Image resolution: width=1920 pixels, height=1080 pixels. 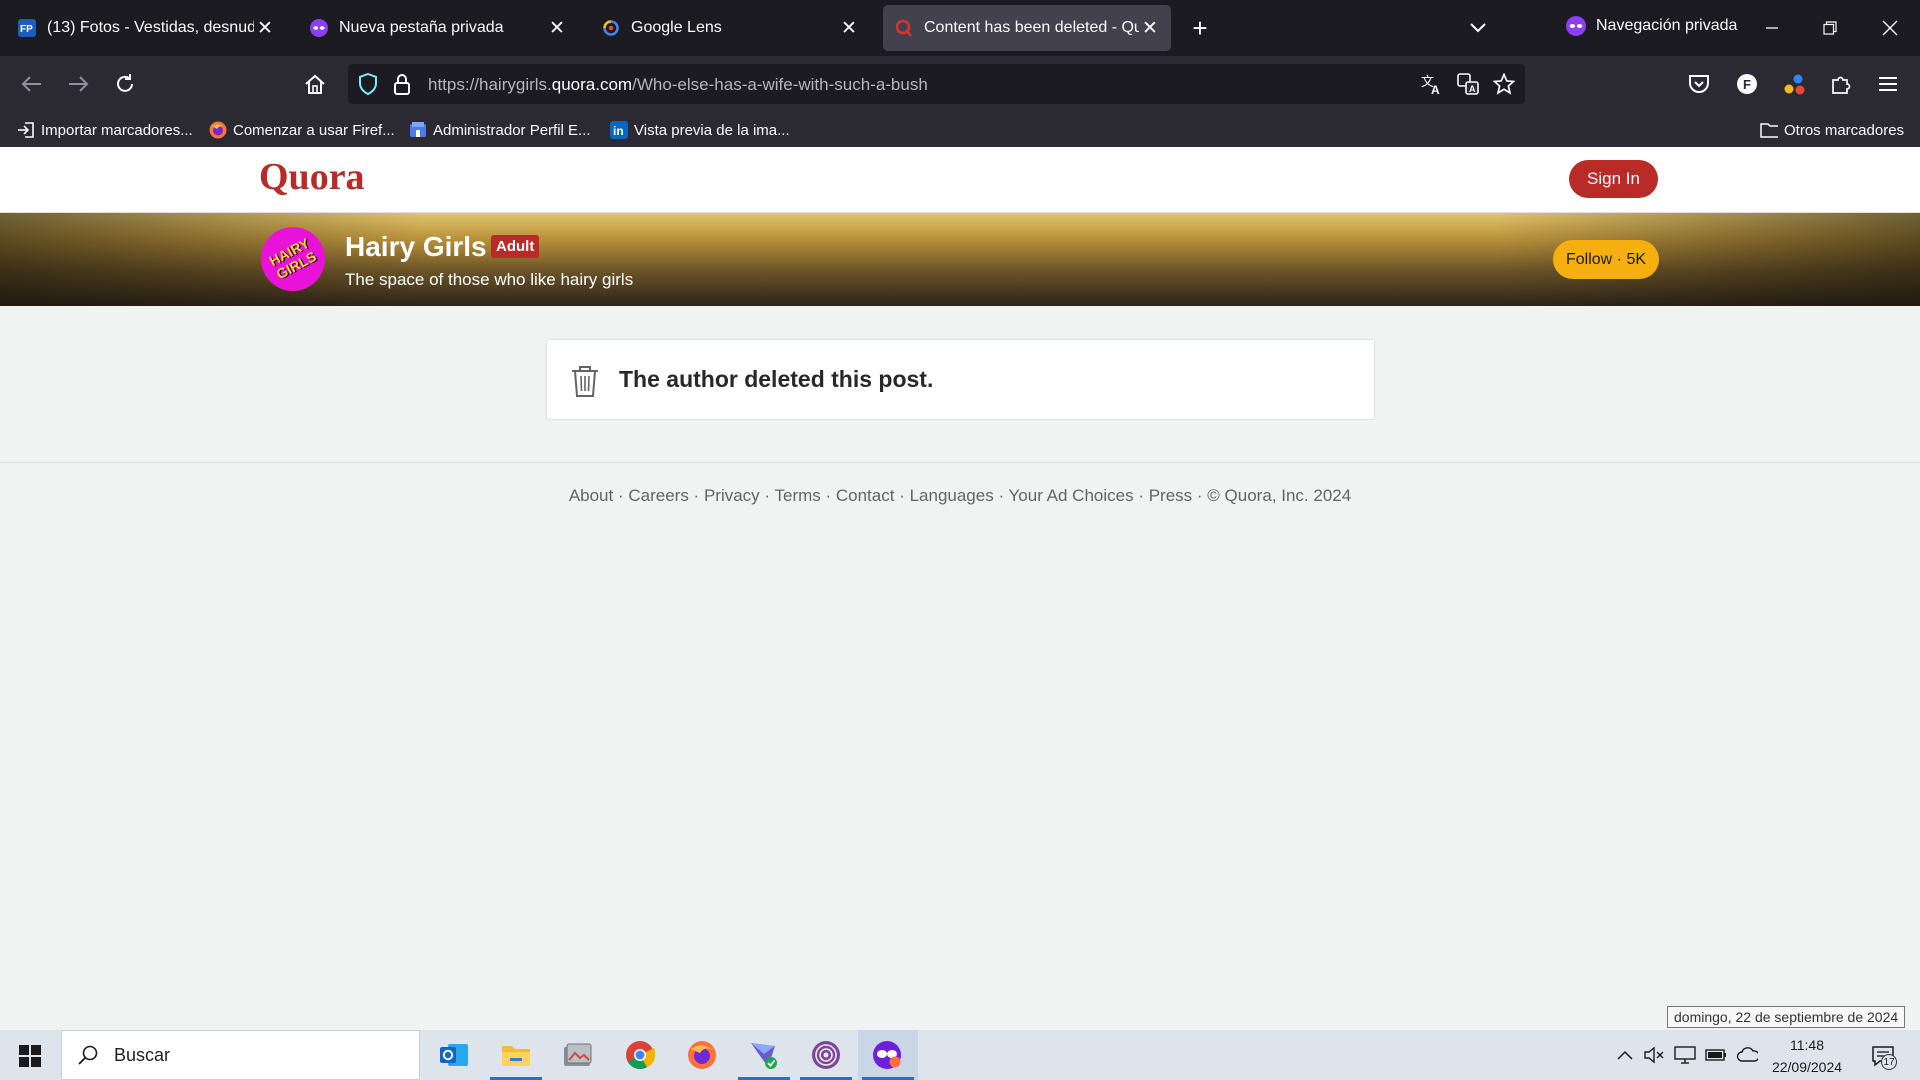 What do you see at coordinates (1807, 1045) in the screenshot?
I see `clock-time: 11:48` at bounding box center [1807, 1045].